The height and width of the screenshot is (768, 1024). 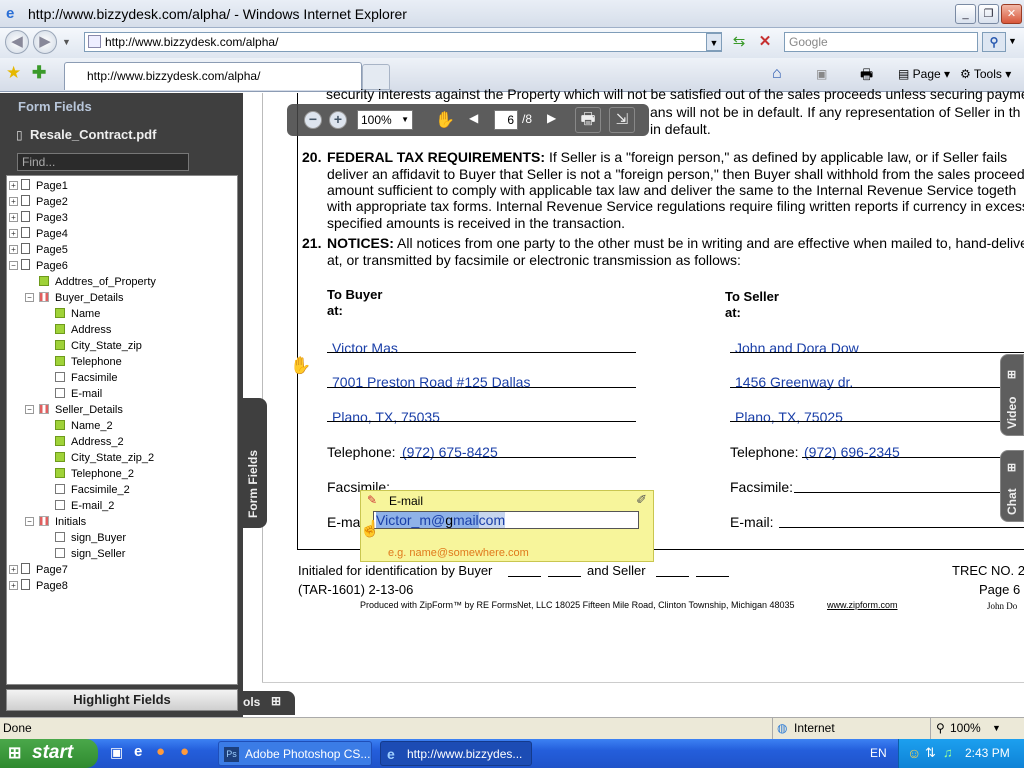 I want to click on zoom-in-button: +, so click(x=338, y=120).